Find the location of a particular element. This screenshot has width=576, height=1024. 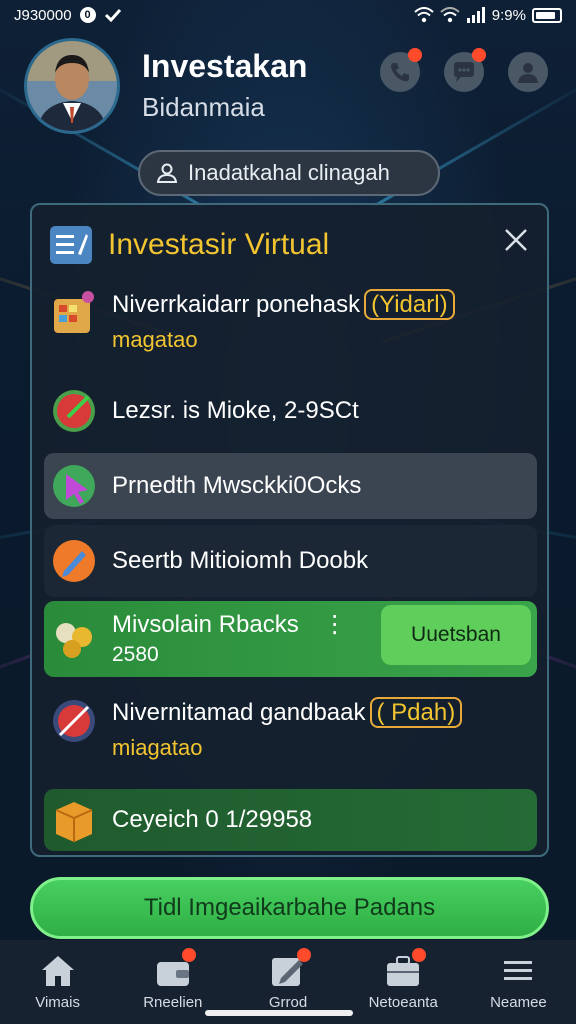

row-title: Nivernitamad gandbaak is located at coordinates (239, 712).